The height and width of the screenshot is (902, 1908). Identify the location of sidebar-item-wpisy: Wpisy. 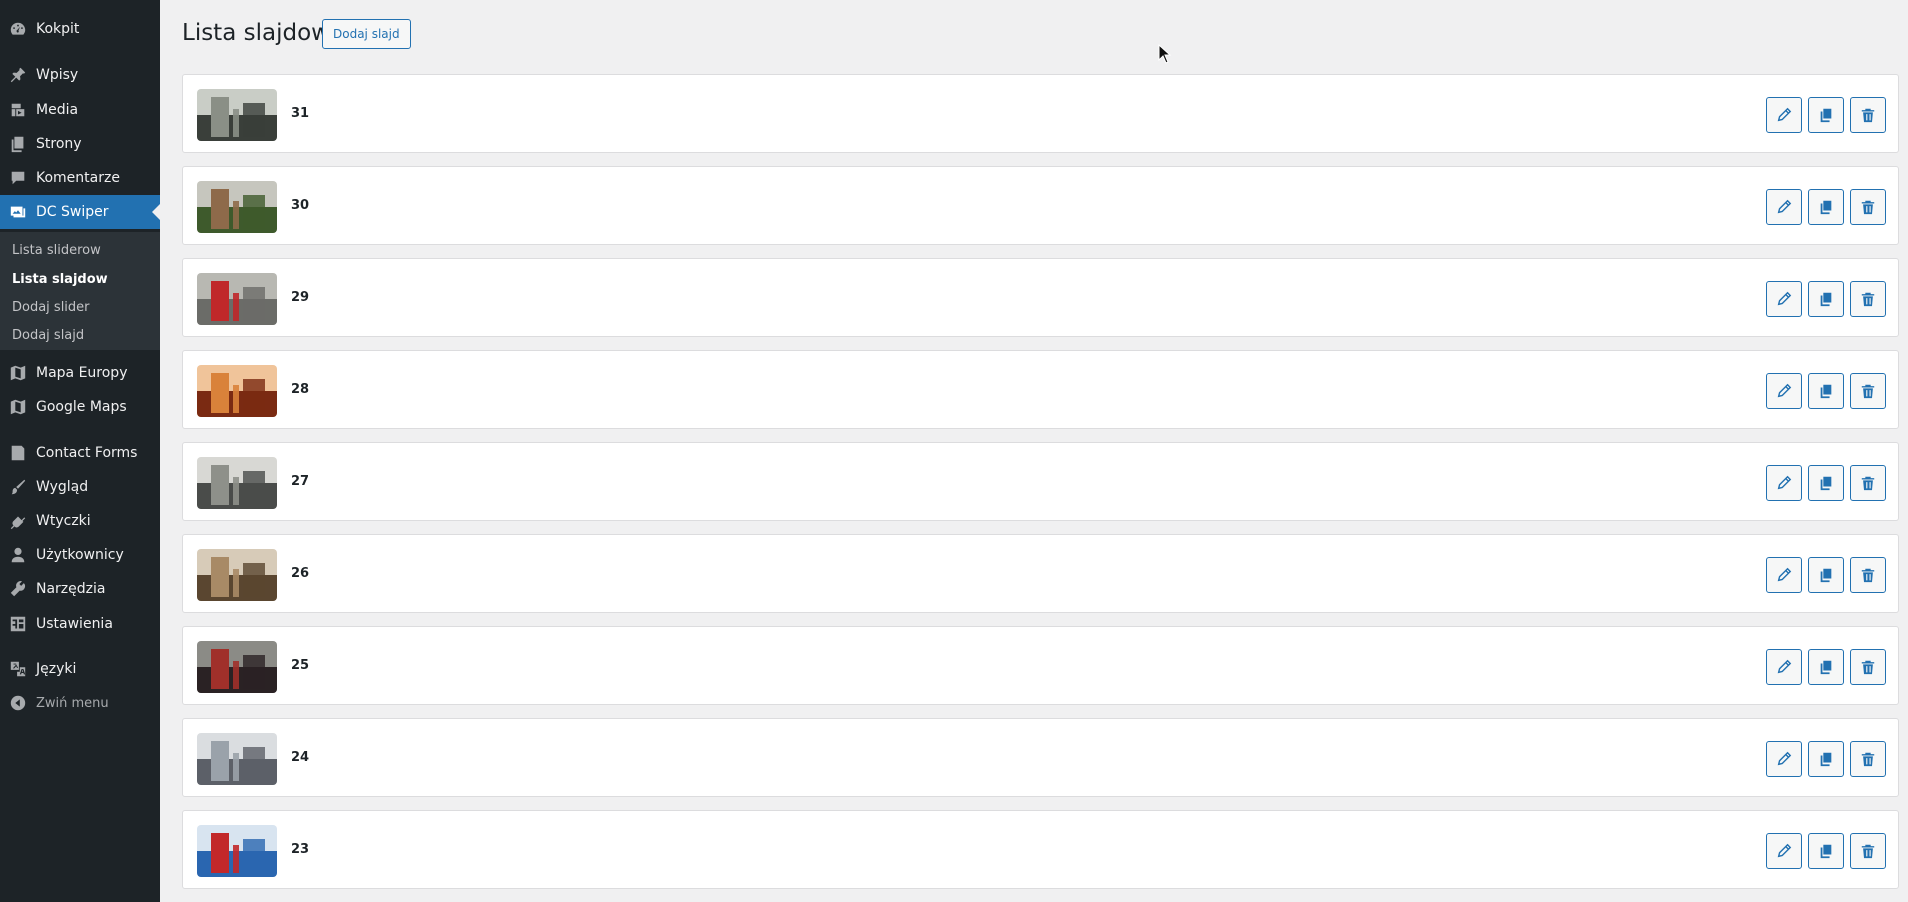
(80, 75).